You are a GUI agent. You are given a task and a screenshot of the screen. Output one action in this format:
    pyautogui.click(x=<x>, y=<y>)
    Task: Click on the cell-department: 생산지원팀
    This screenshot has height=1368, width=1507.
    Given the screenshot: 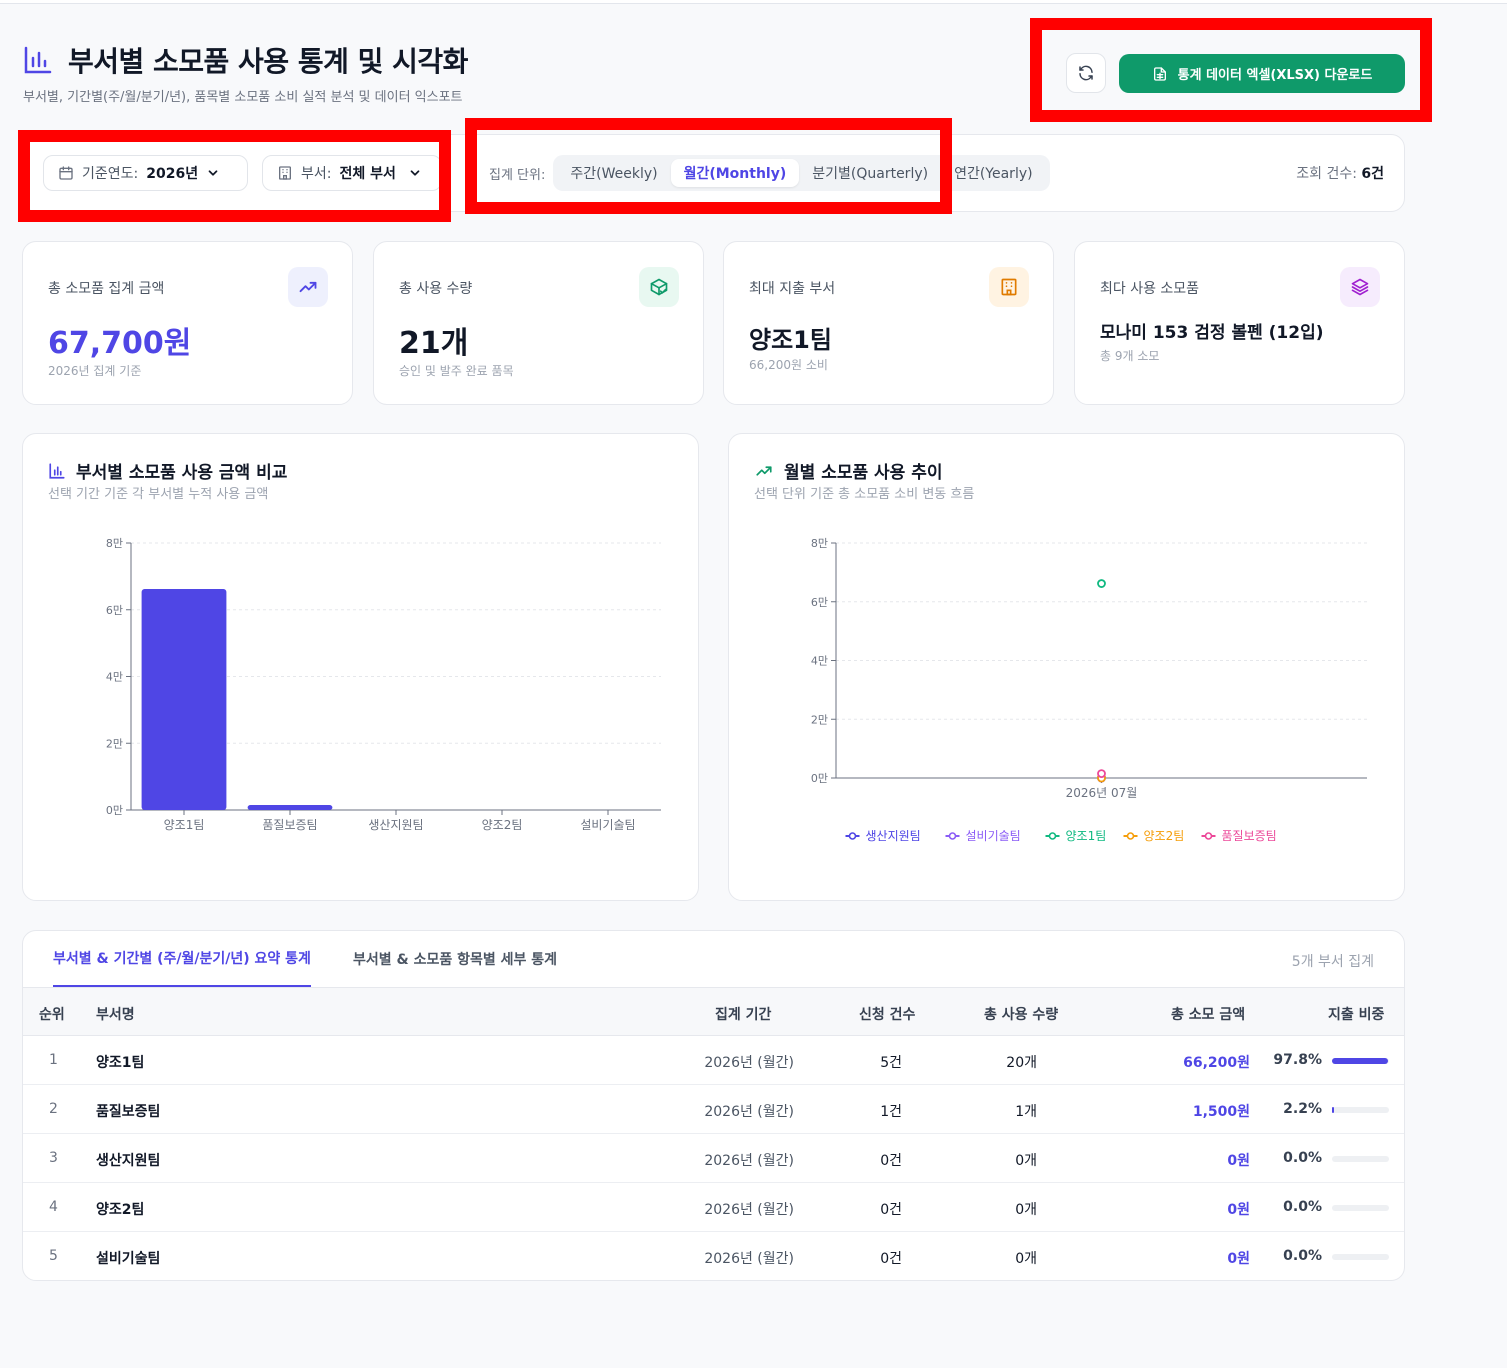 What is the action you would take?
    pyautogui.click(x=128, y=1161)
    